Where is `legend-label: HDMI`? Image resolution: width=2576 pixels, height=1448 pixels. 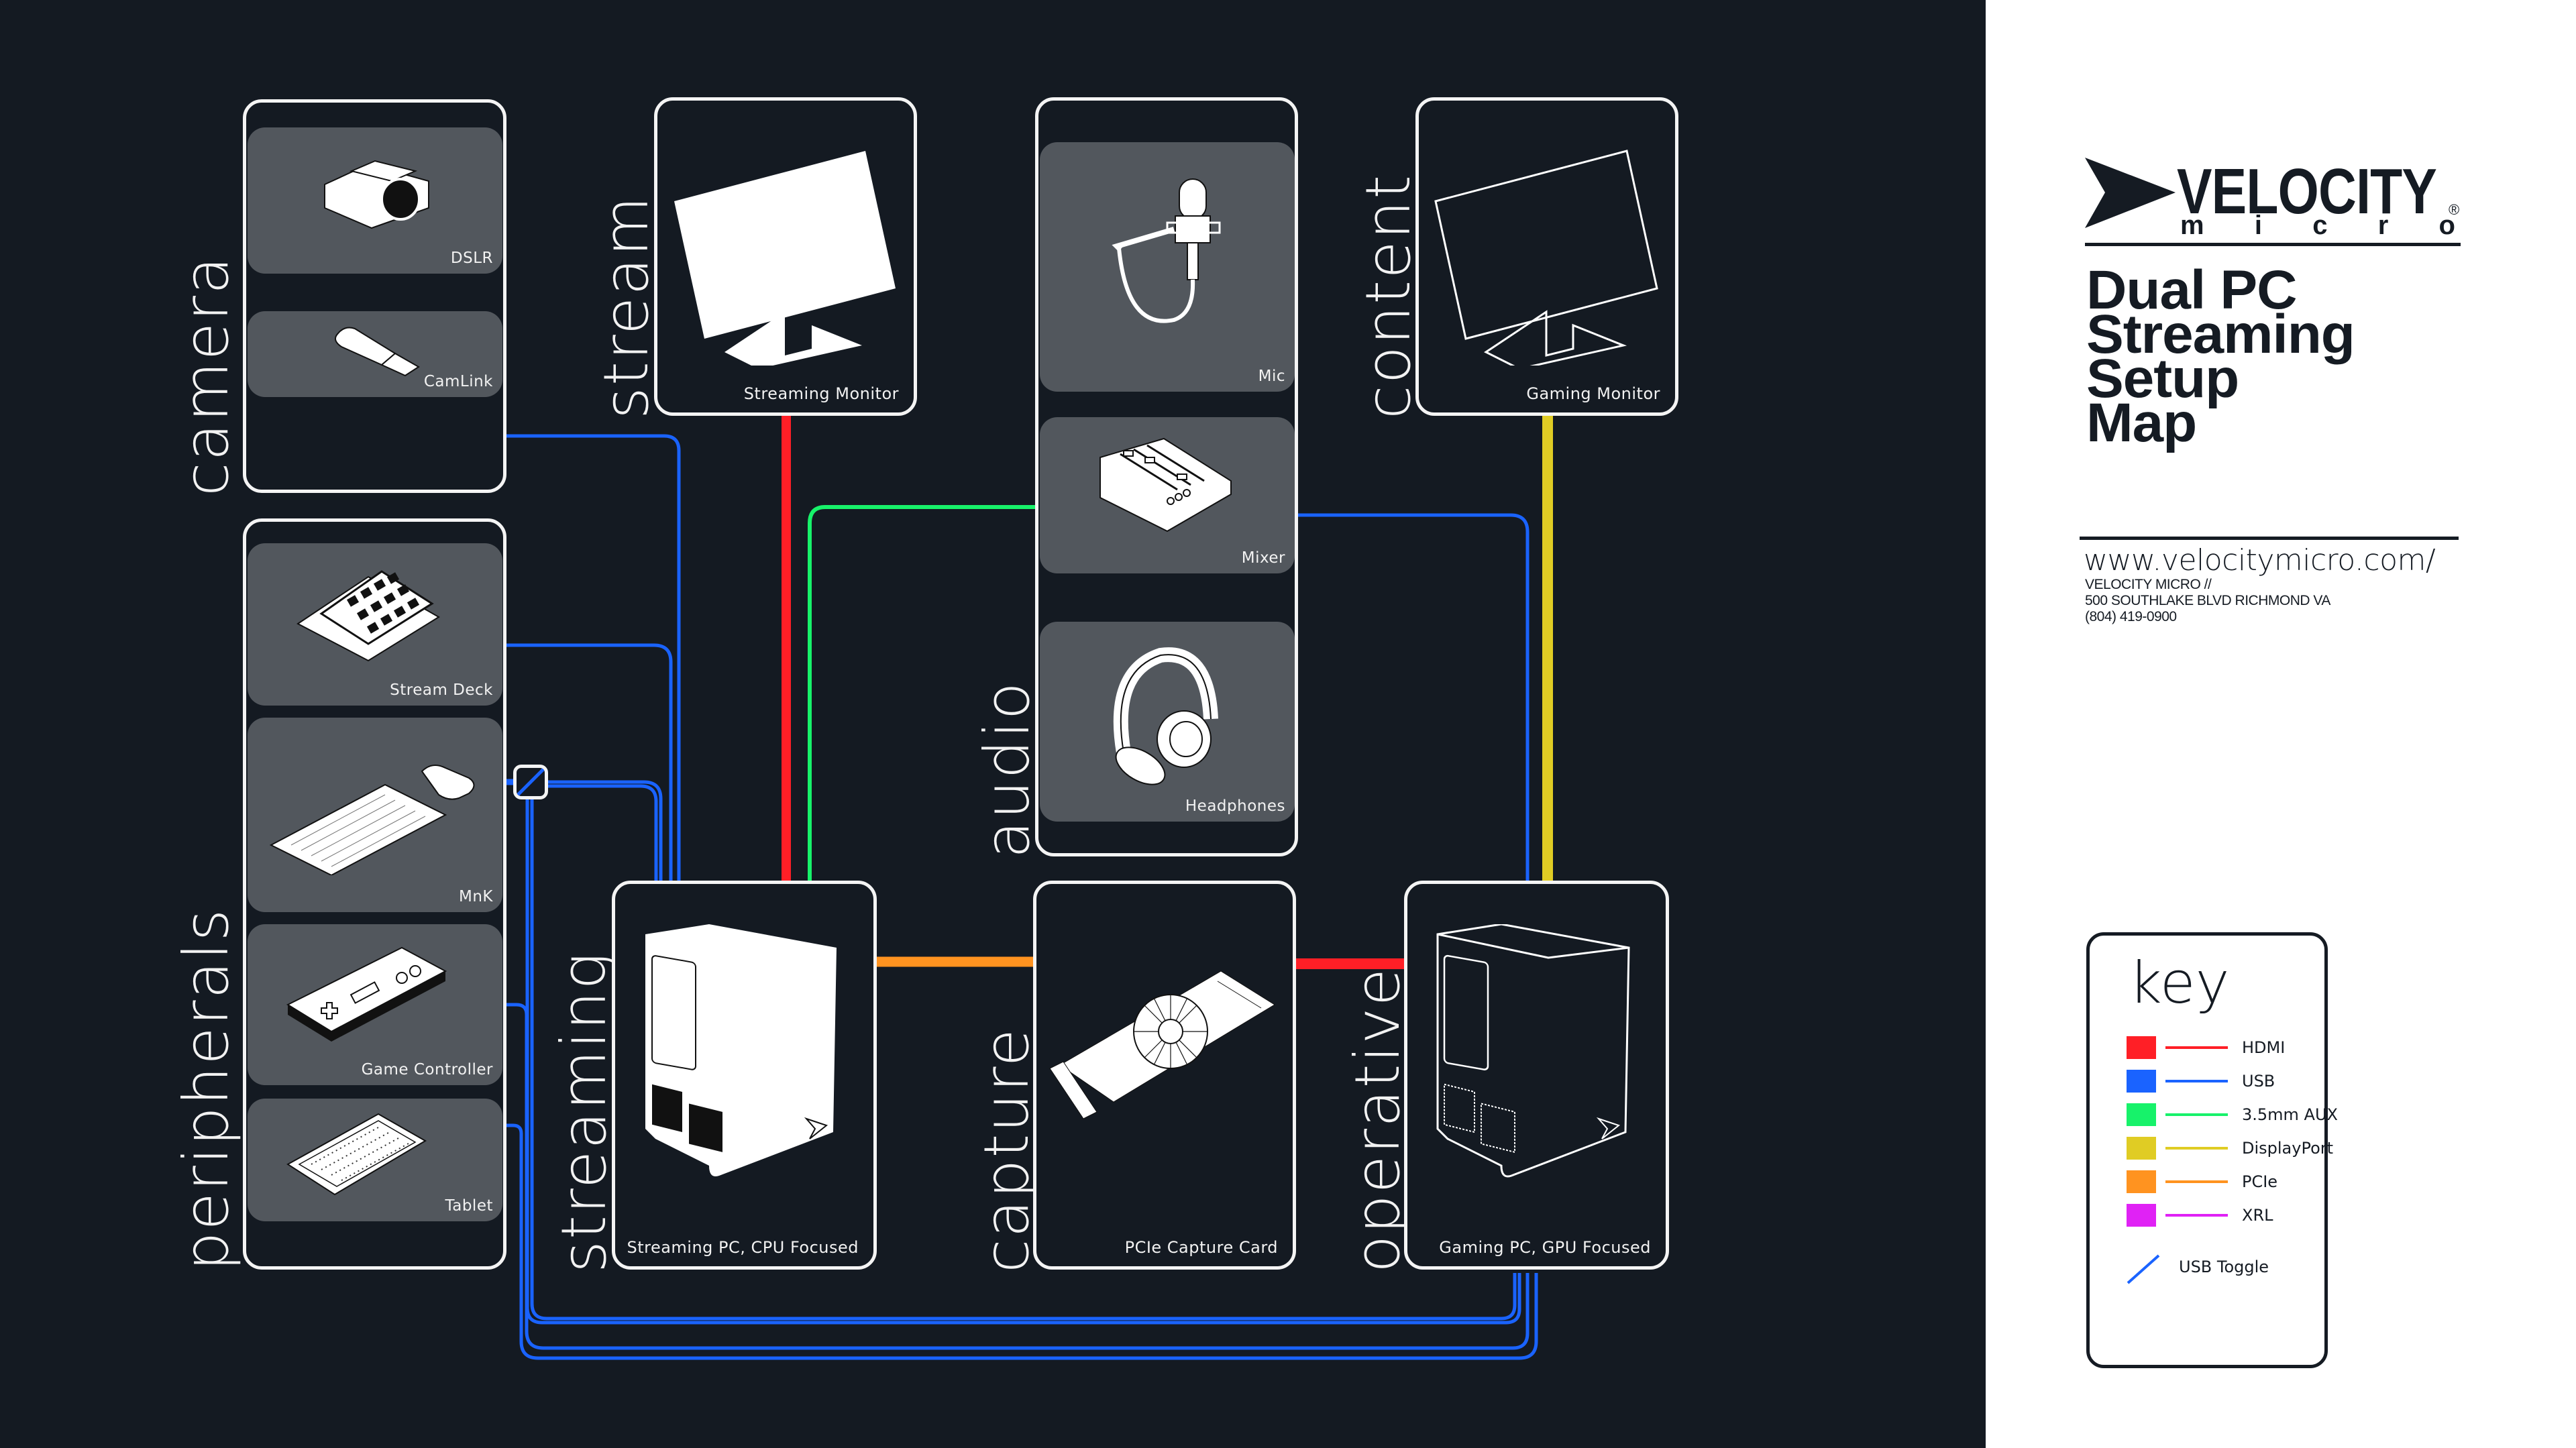
legend-label: HDMI is located at coordinates (2264, 1047).